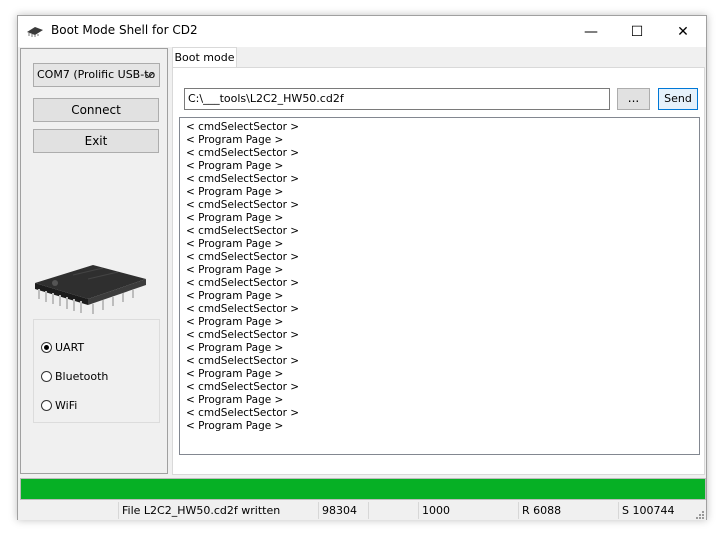  I want to click on progress-bar, so click(363, 489).